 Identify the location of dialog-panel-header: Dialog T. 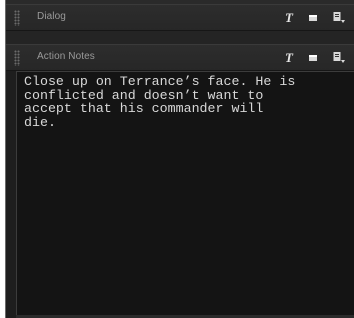
(180, 17).